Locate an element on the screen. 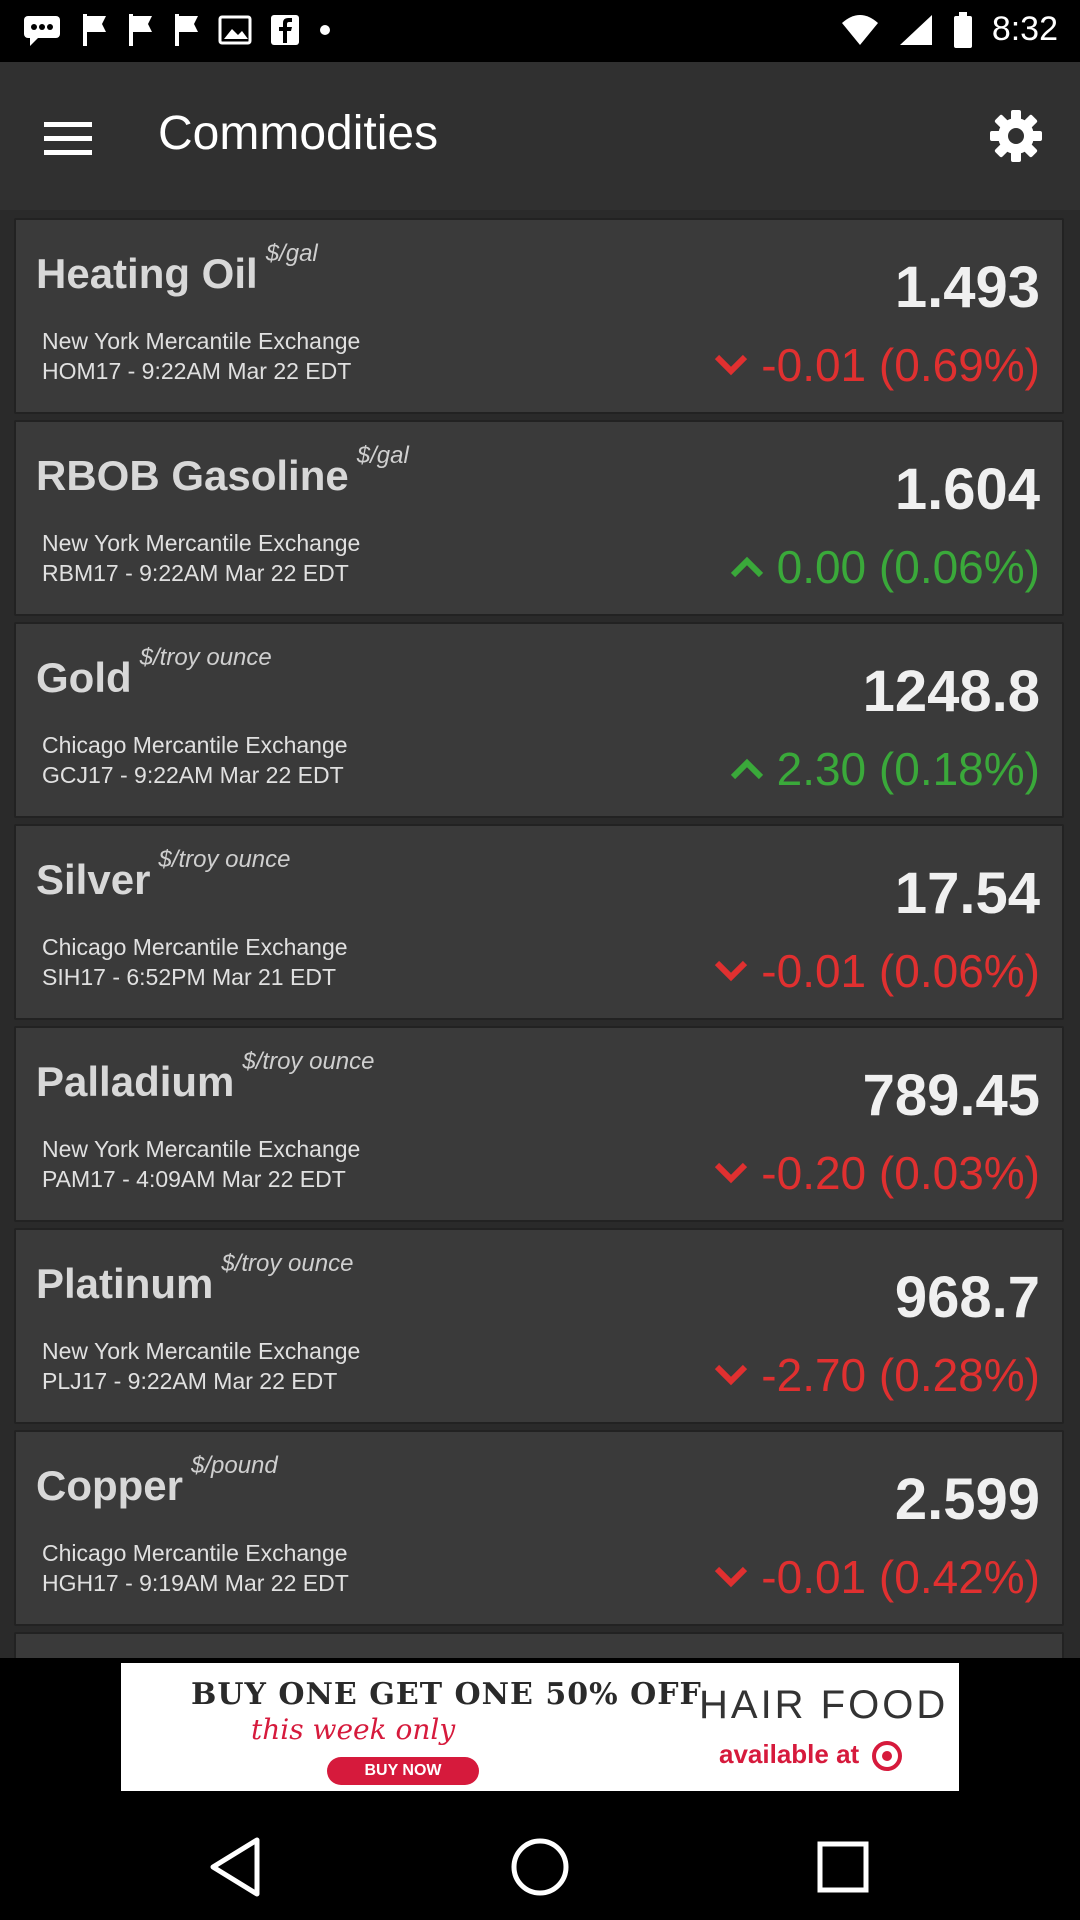 The height and width of the screenshot is (1920, 1080). settings-button is located at coordinates (1016, 136).